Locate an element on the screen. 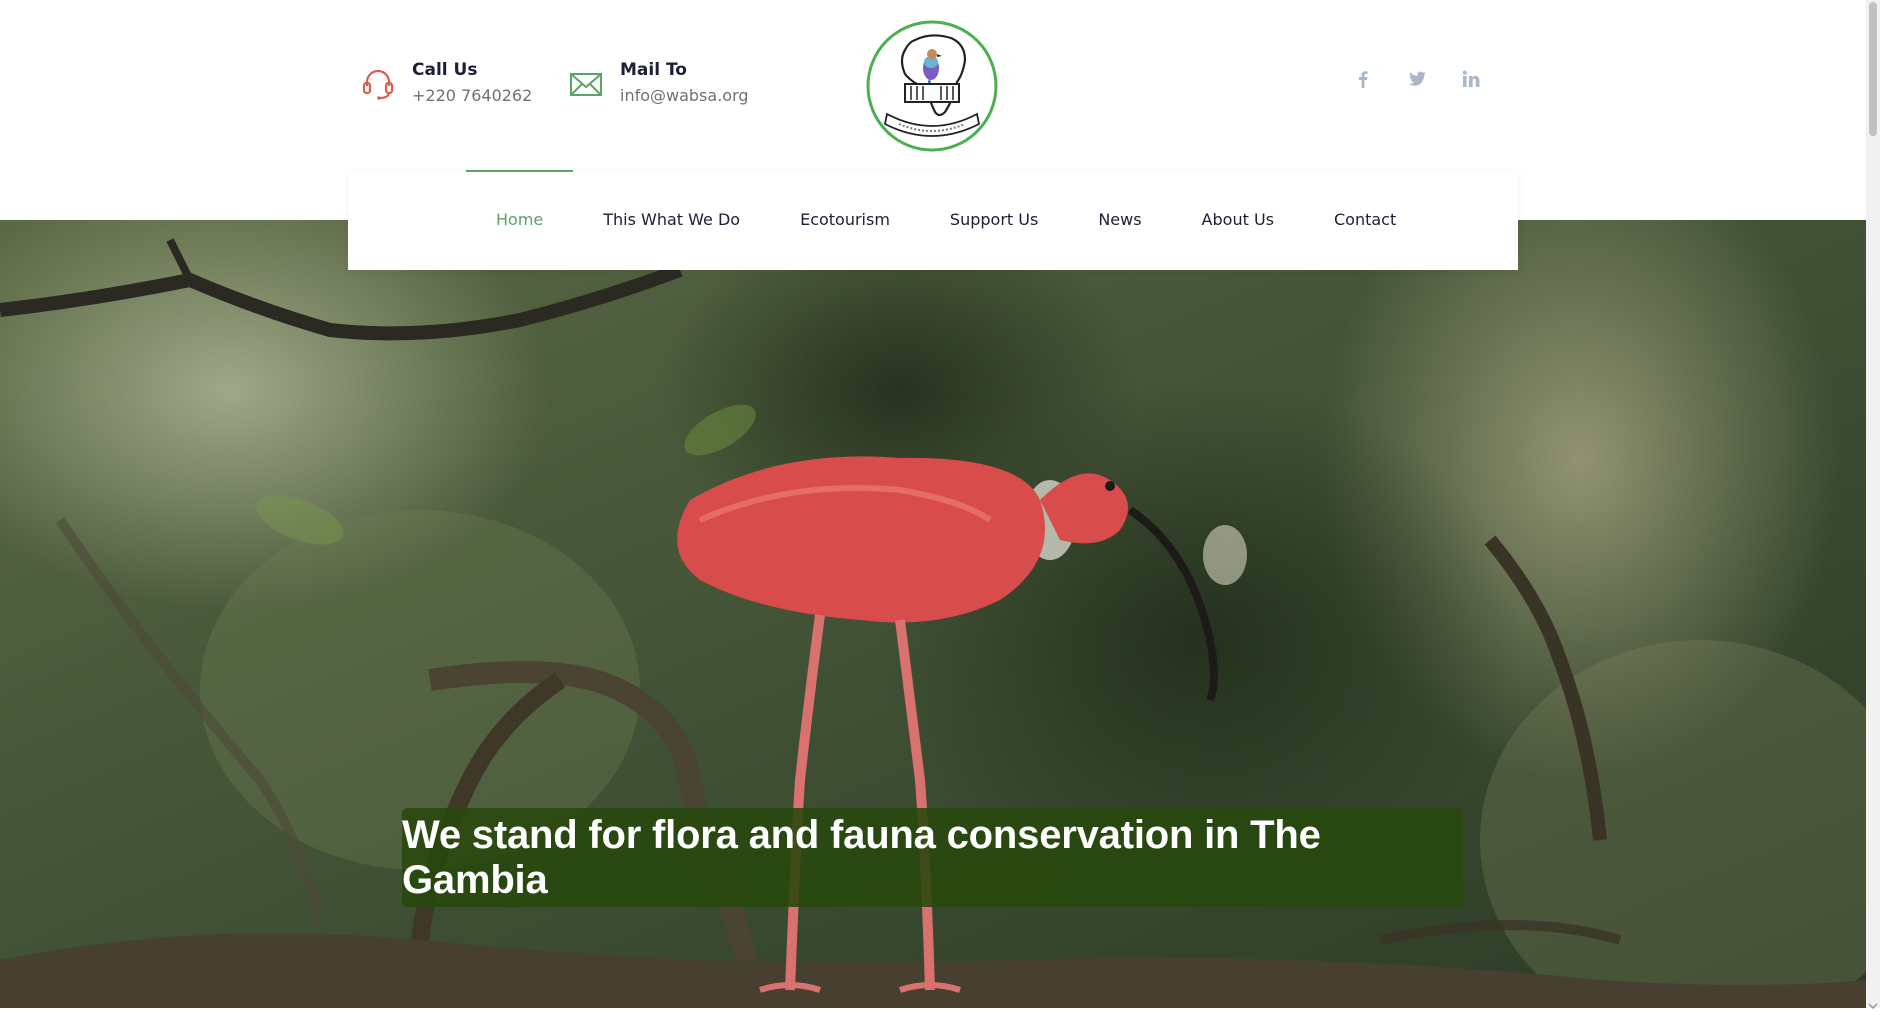  twitter-icon is located at coordinates (1417, 79).